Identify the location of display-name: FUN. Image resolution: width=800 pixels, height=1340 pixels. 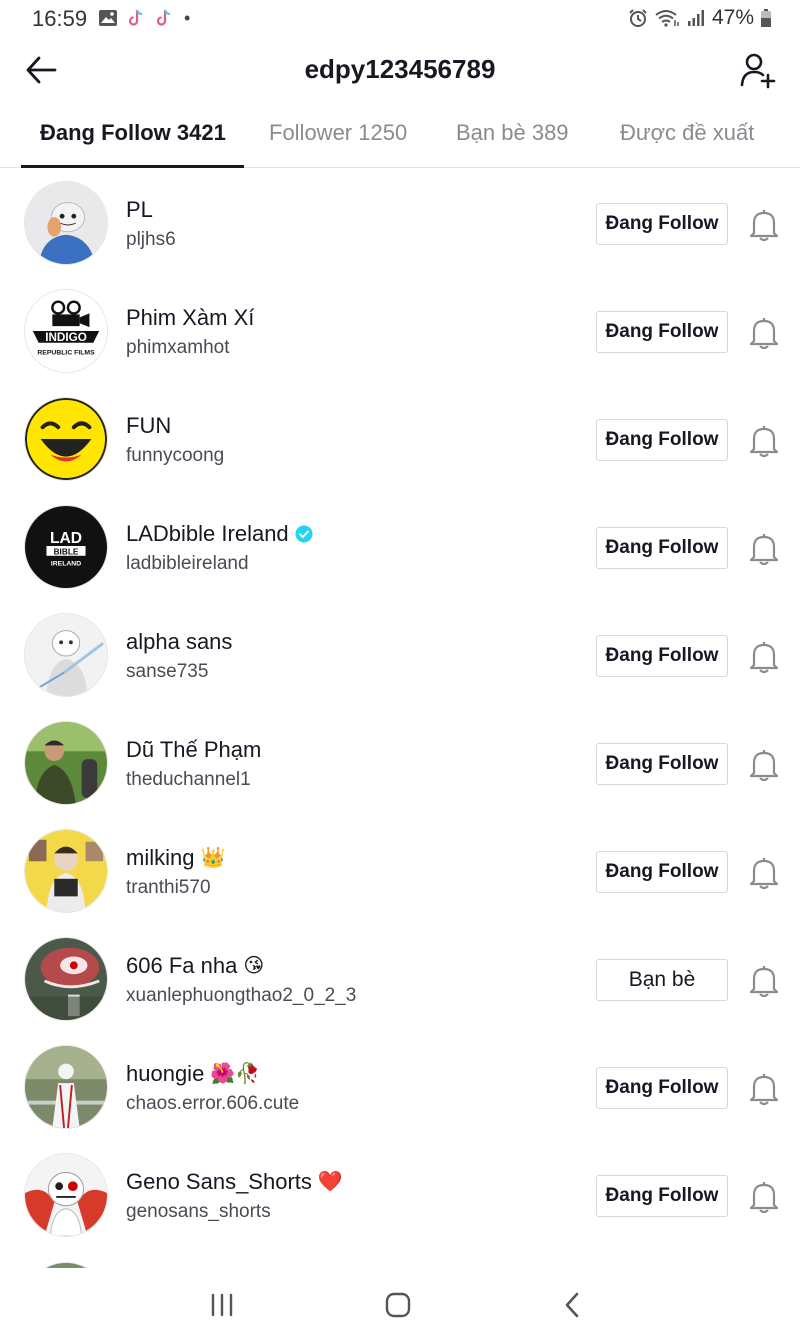
(149, 425).